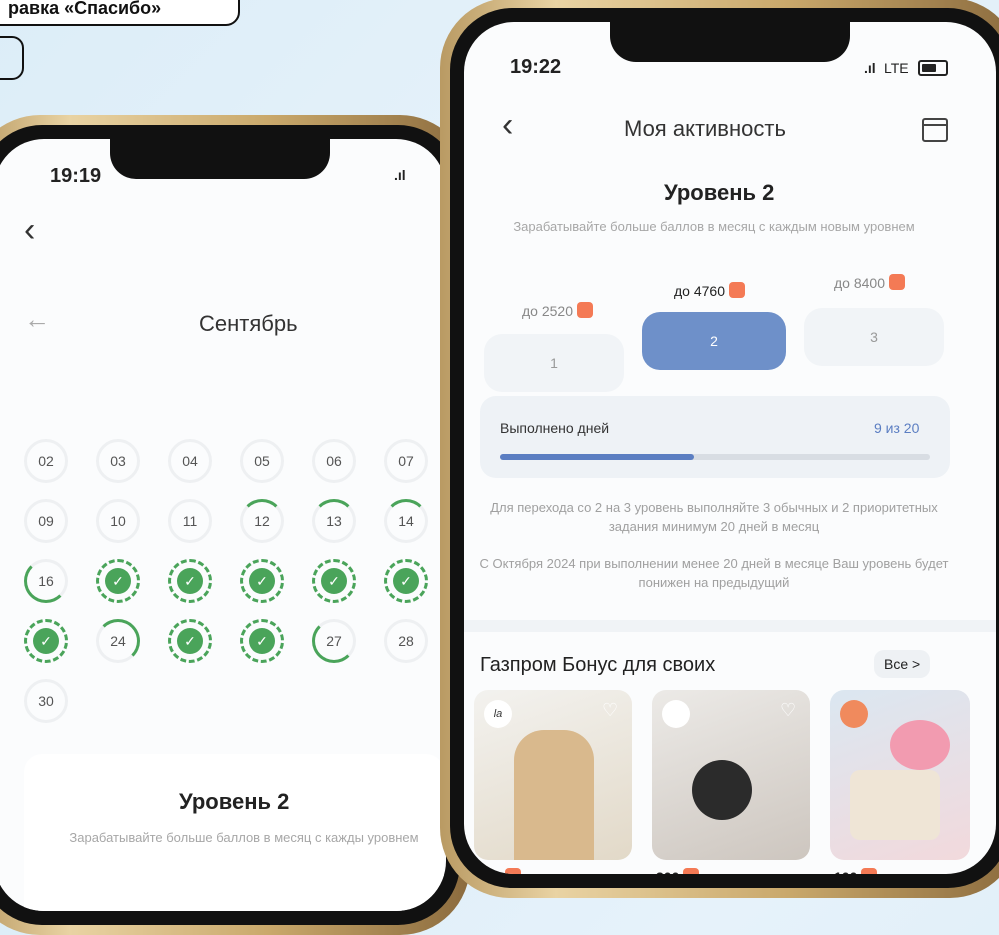 This screenshot has width=999, height=935. Describe the element at coordinates (557, 310) in the screenshot. I see `tier-1-limit: до 2520` at that location.